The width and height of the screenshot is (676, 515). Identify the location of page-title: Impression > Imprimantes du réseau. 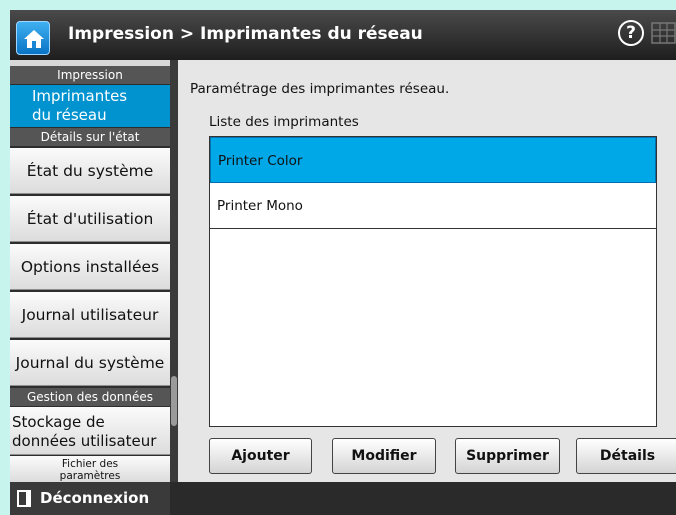
(245, 34).